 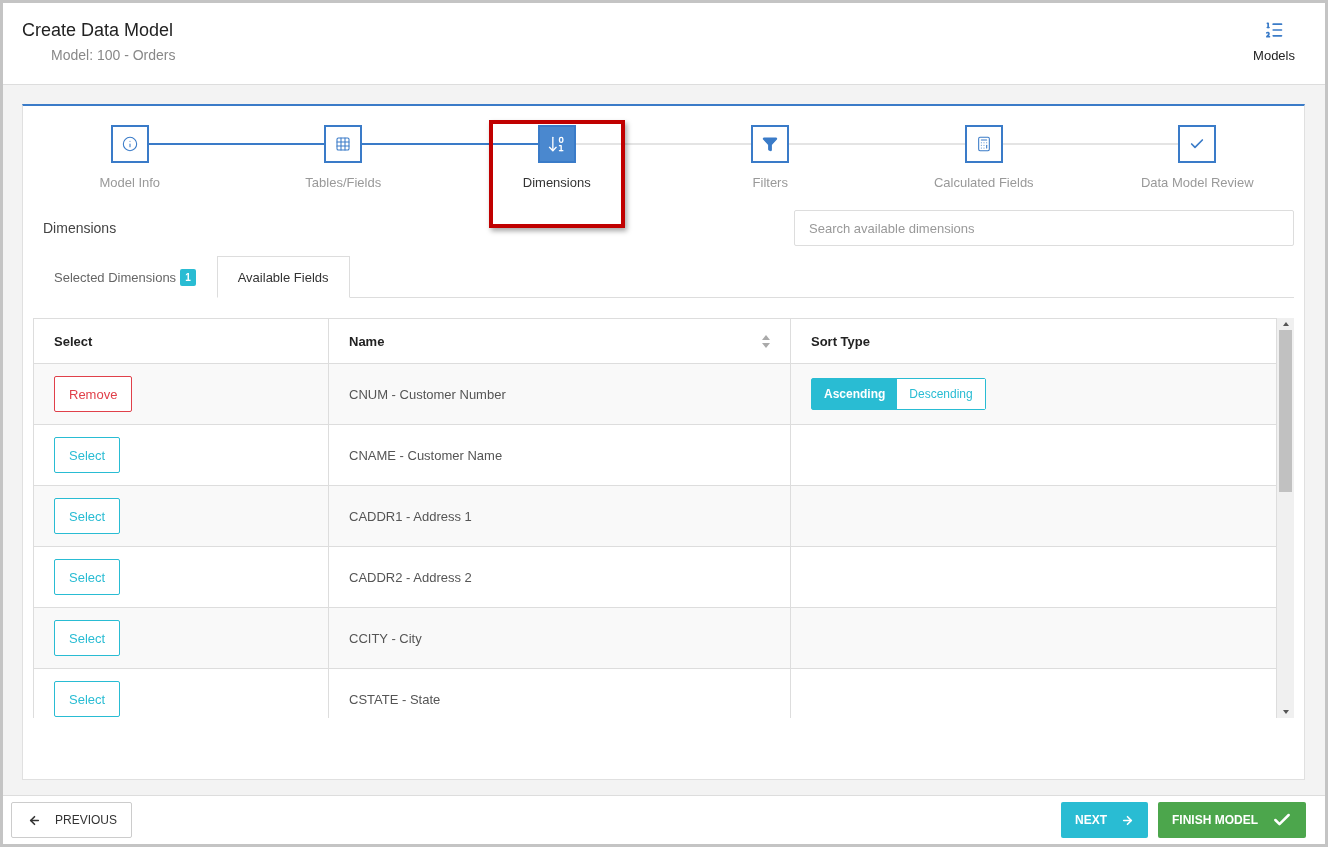 I want to click on step-label: Data Model Review, so click(x=1197, y=182).